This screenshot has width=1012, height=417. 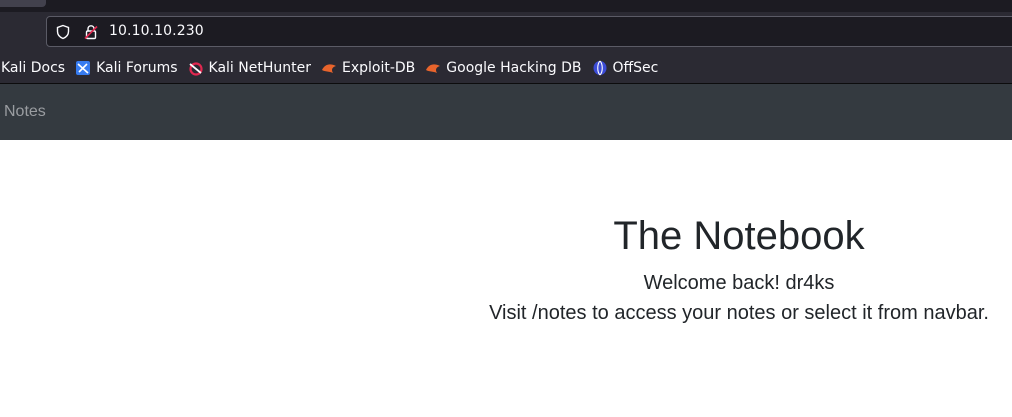 I want to click on bookmark-label: Exploit-DB, so click(x=378, y=68).